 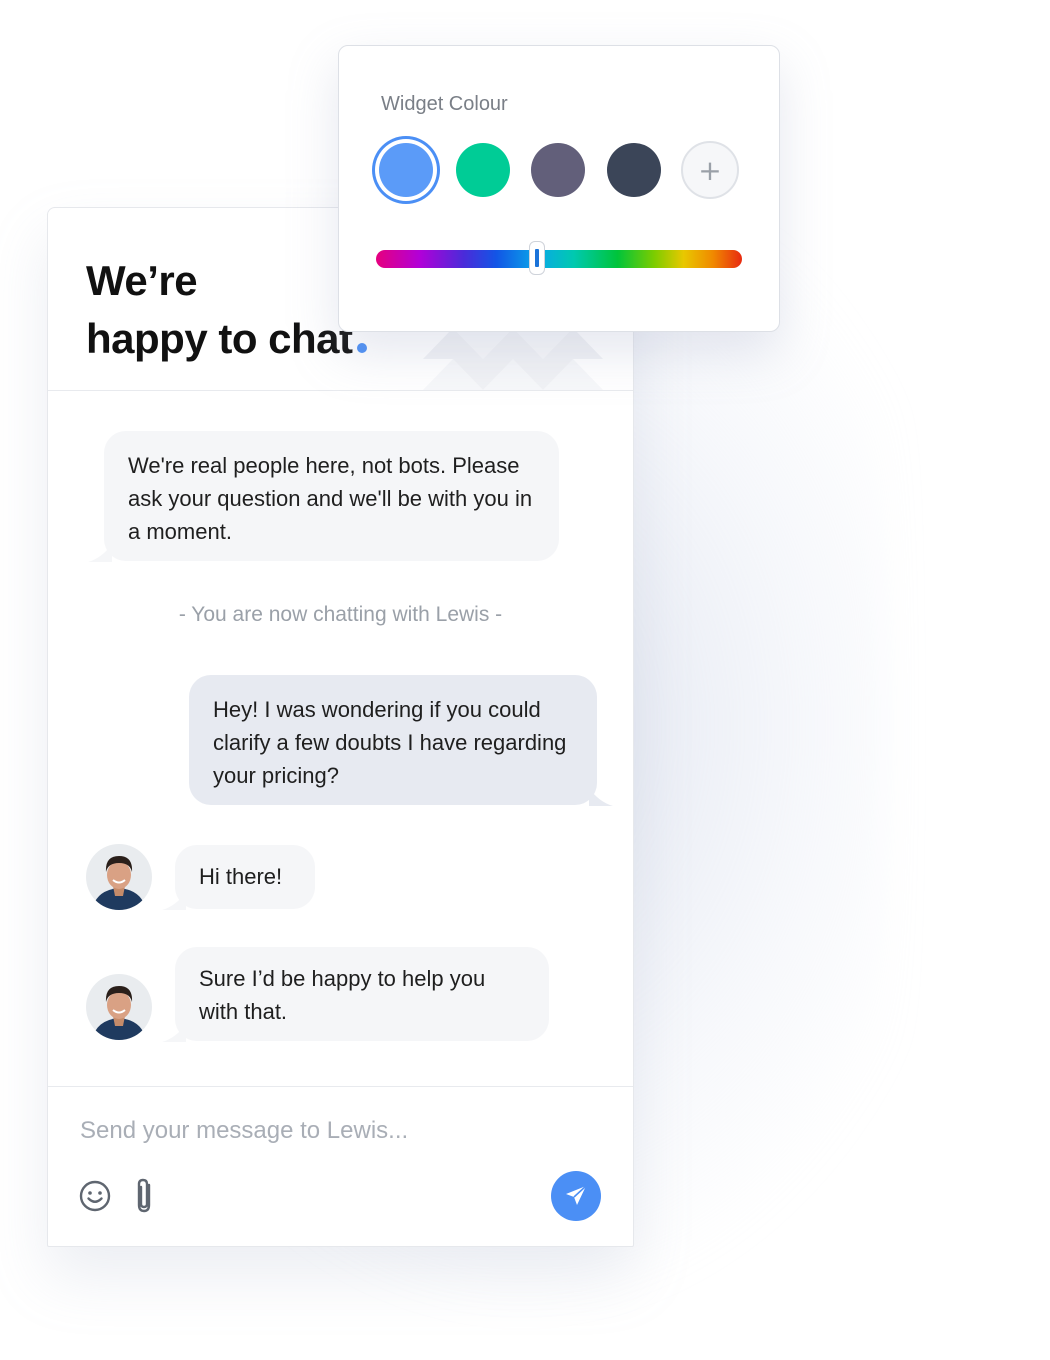 I want to click on widget-colour-popover: Widget Colour +, so click(x=559, y=188).